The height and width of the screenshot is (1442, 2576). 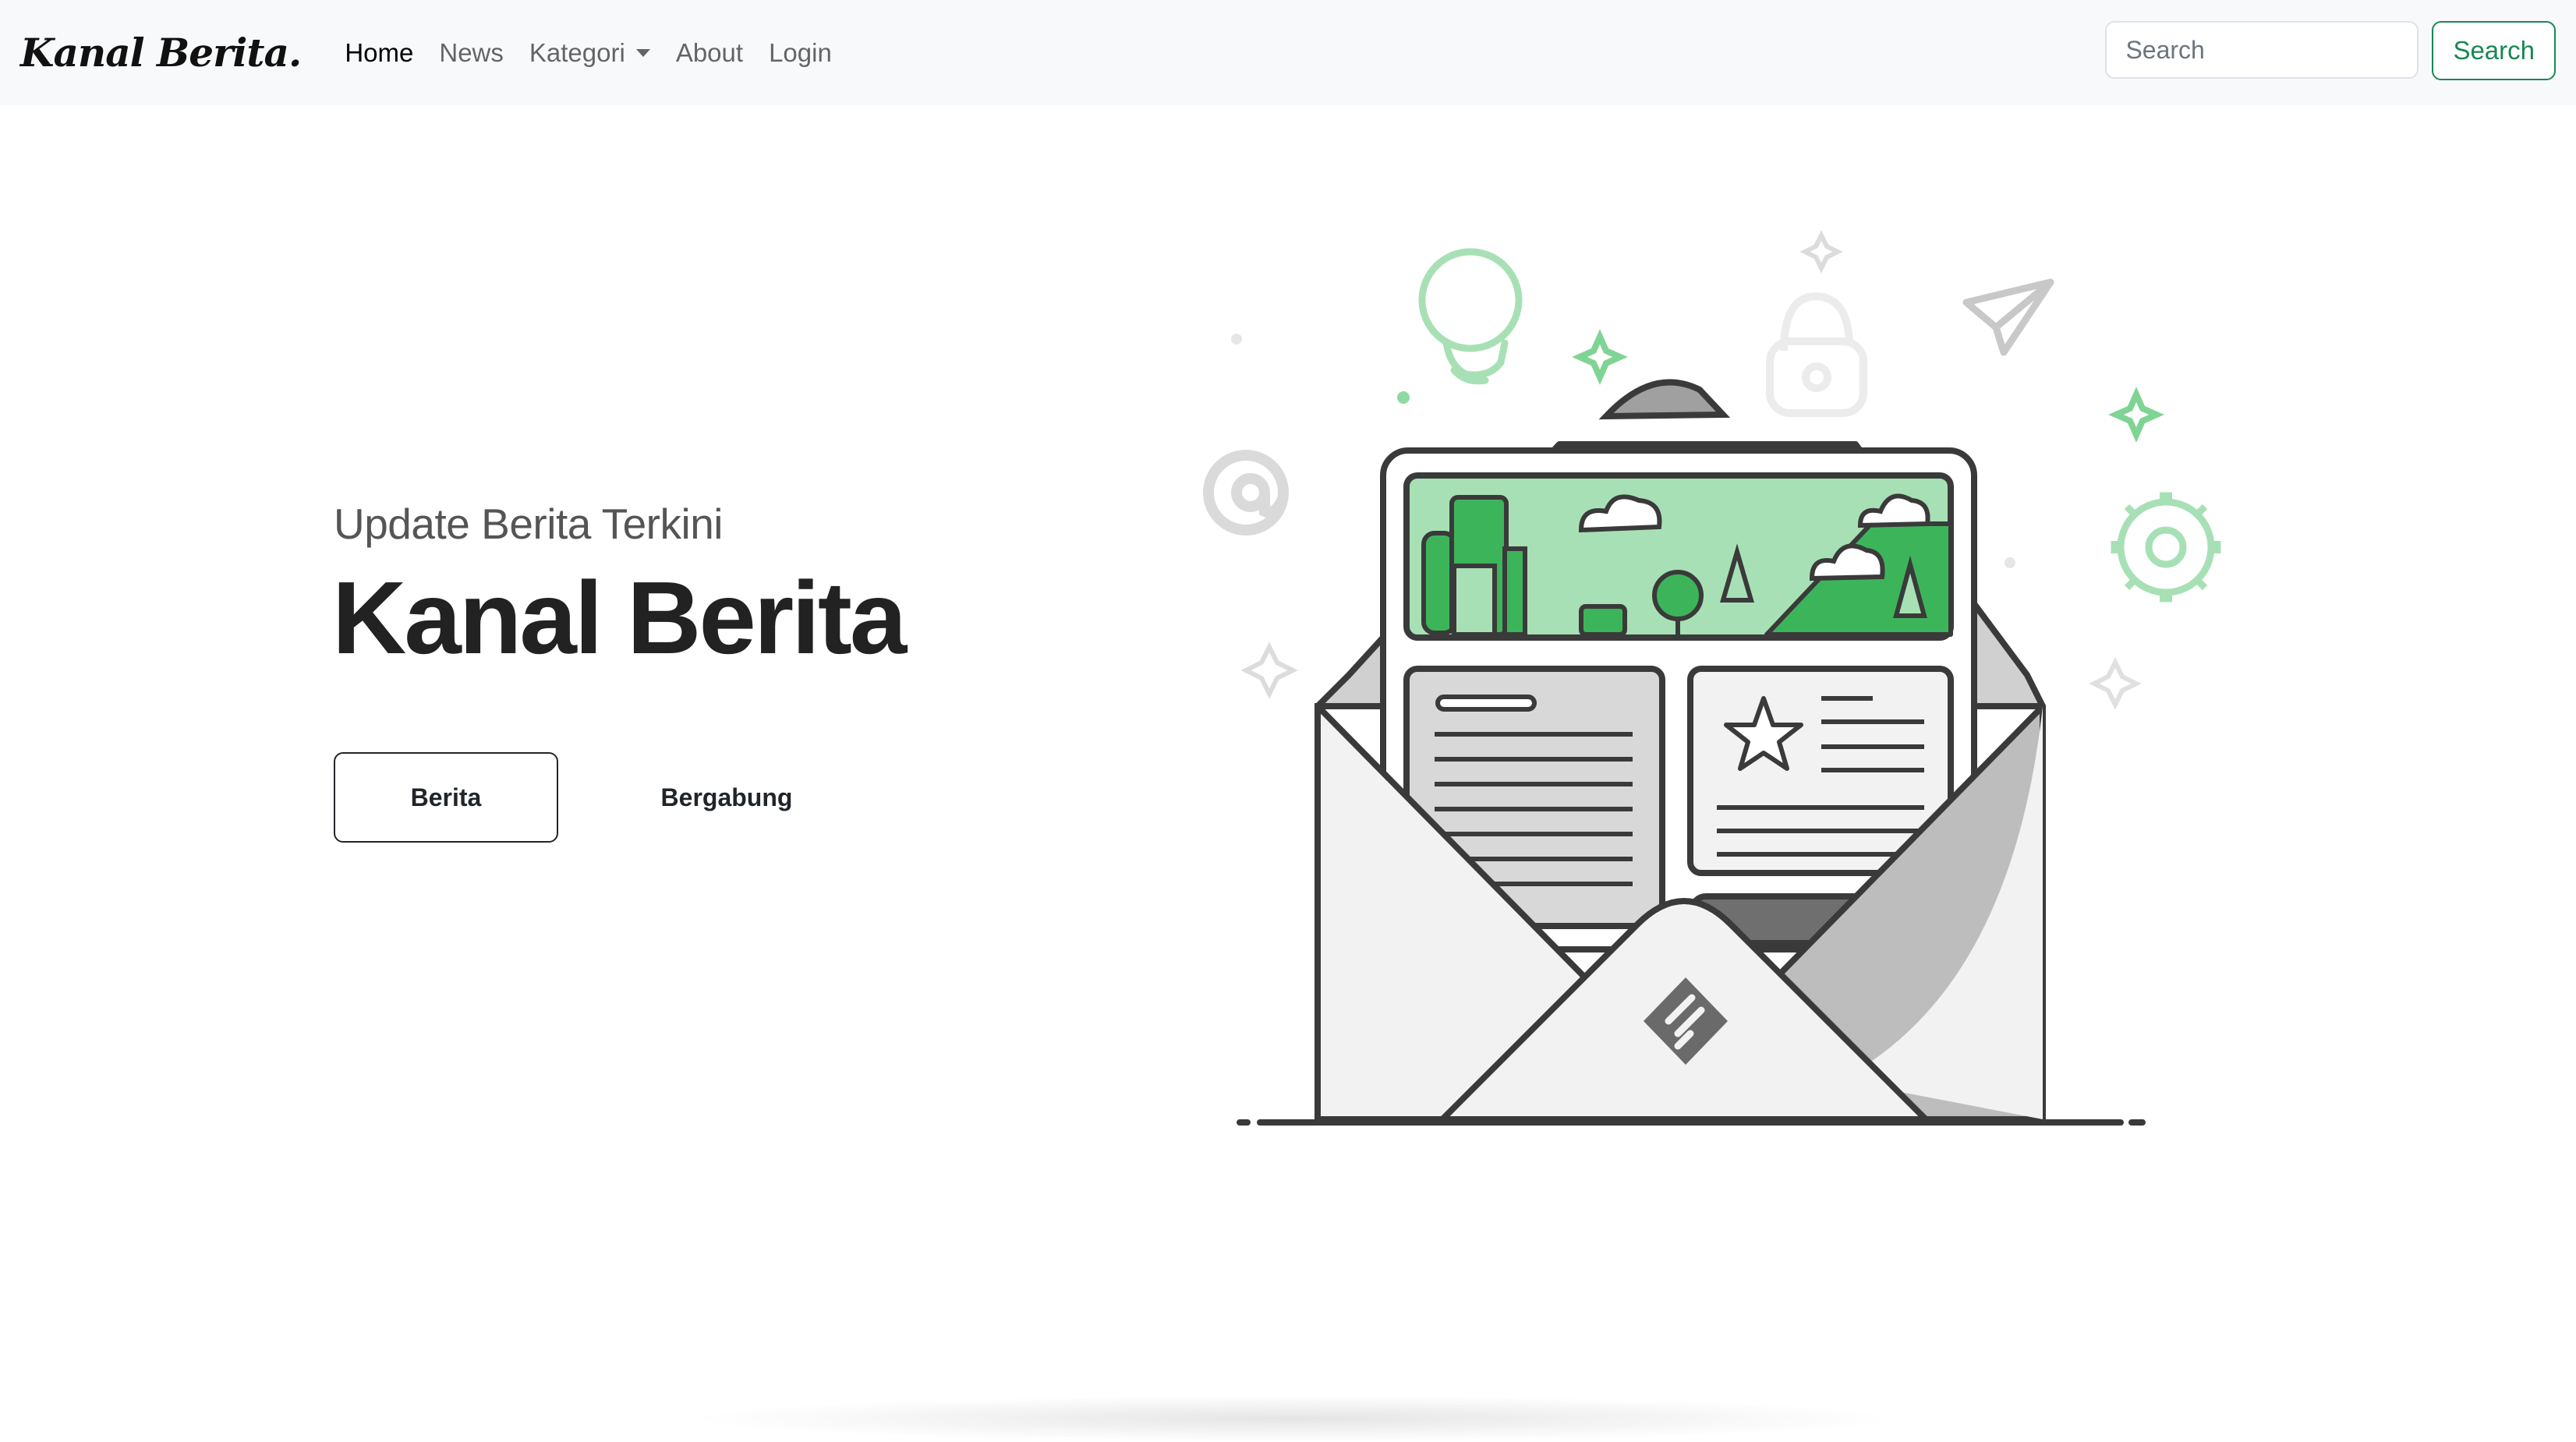 I want to click on berita-button: Berita, so click(x=446, y=798).